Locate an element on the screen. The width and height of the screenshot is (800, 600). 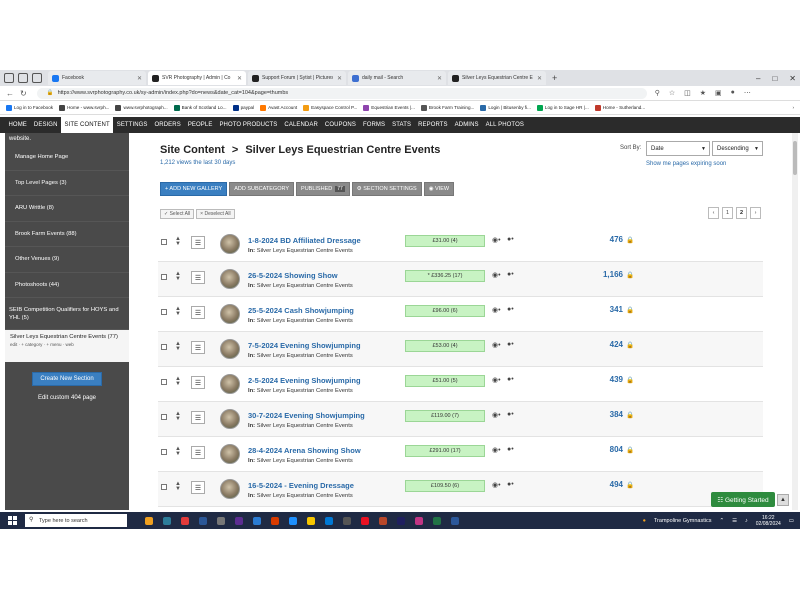
sidebar-item: Other Venues (9) is located at coordinates (67, 260).